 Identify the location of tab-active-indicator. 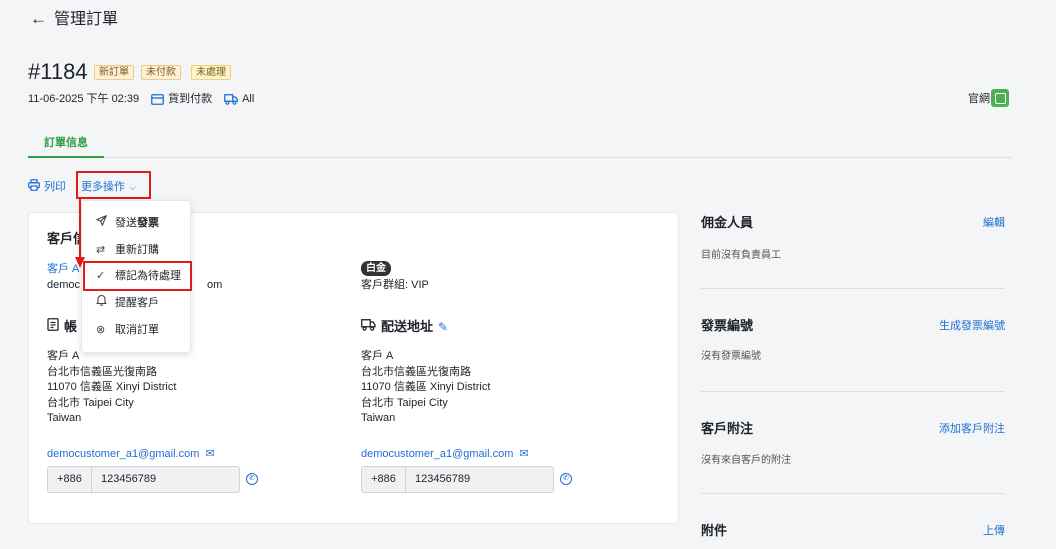
(66, 157).